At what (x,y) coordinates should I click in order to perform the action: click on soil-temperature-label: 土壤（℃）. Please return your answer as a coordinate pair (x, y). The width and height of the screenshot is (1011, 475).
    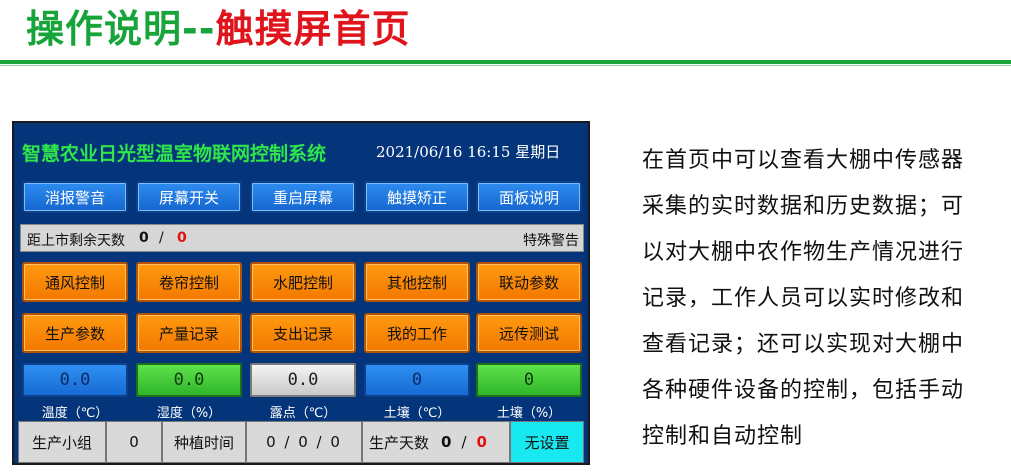
    Looking at the image, I should click on (417, 413).